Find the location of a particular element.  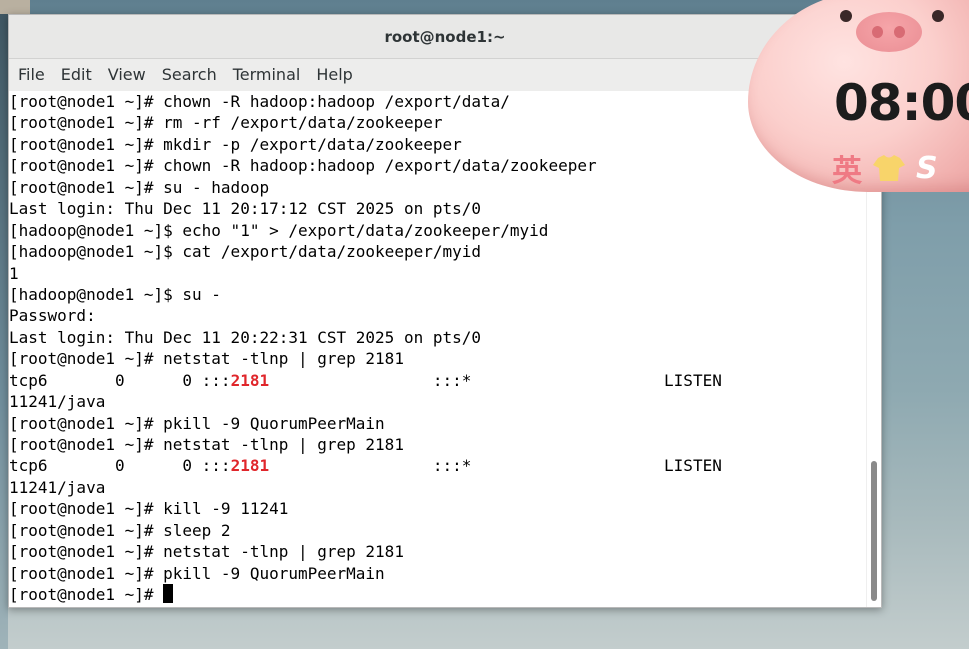

terminal-line: Password: is located at coordinates (438, 315).